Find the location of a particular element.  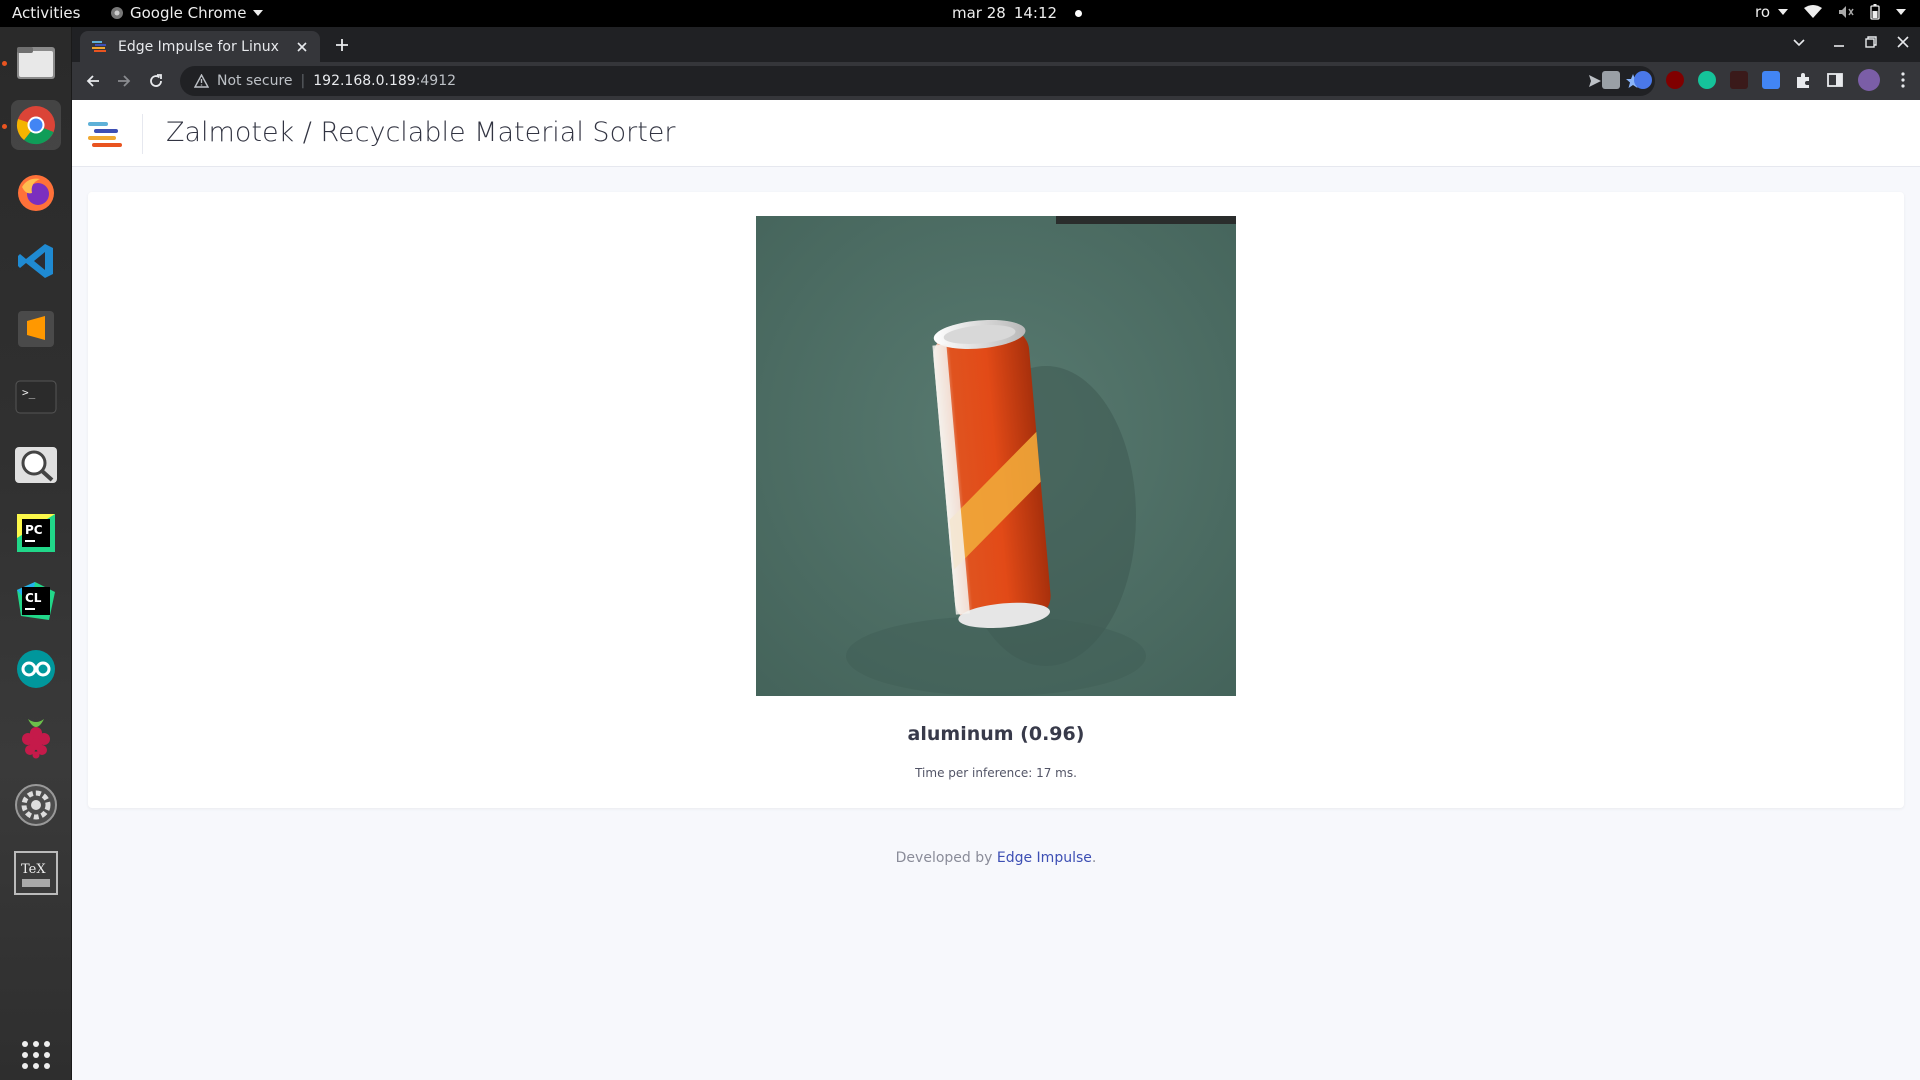

plus-icon is located at coordinates (342, 45).